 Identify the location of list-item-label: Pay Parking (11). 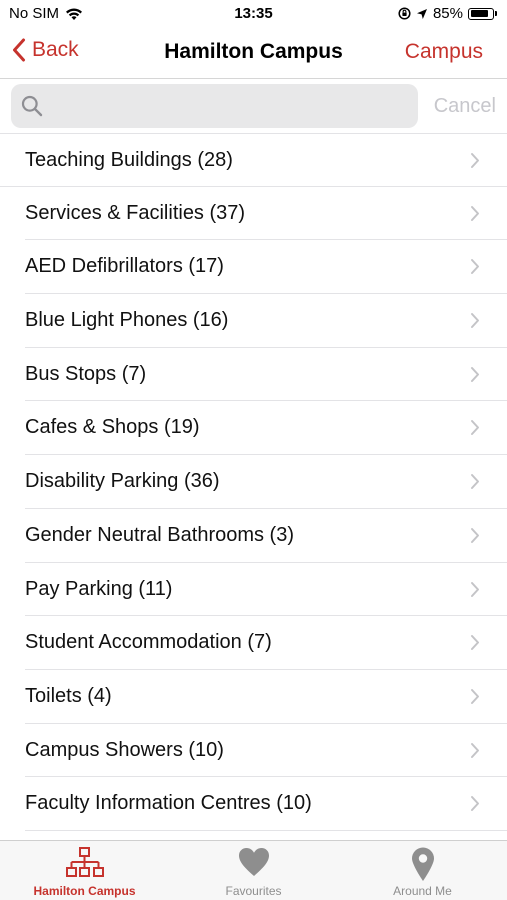
(99, 588).